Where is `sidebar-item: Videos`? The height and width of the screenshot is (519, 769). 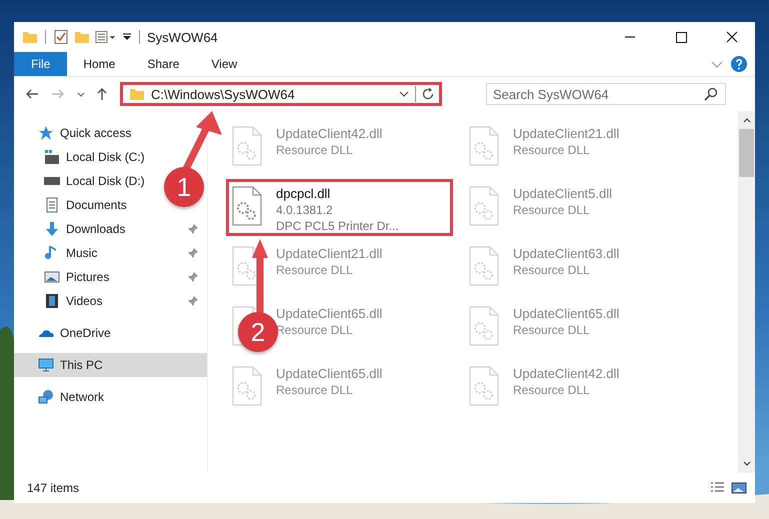 sidebar-item: Videos is located at coordinates (110, 301).